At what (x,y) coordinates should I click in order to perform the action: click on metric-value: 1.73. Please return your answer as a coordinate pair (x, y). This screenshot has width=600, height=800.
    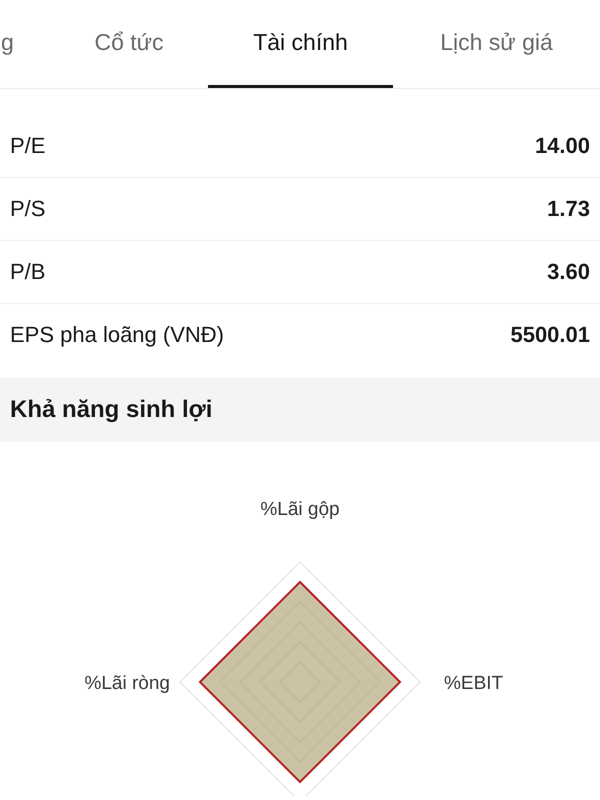
    Looking at the image, I should click on (568, 209).